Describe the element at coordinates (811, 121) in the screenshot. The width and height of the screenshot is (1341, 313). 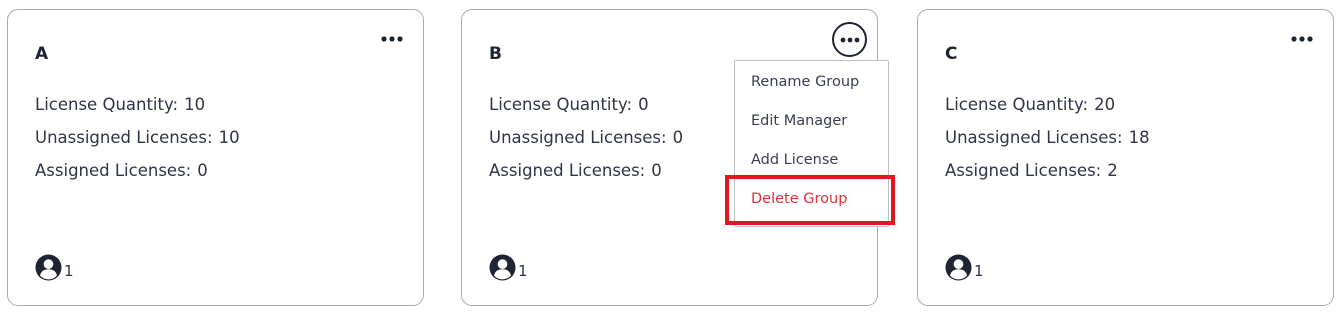
I see `menu-item-edit-manager: Edit Manager` at that location.